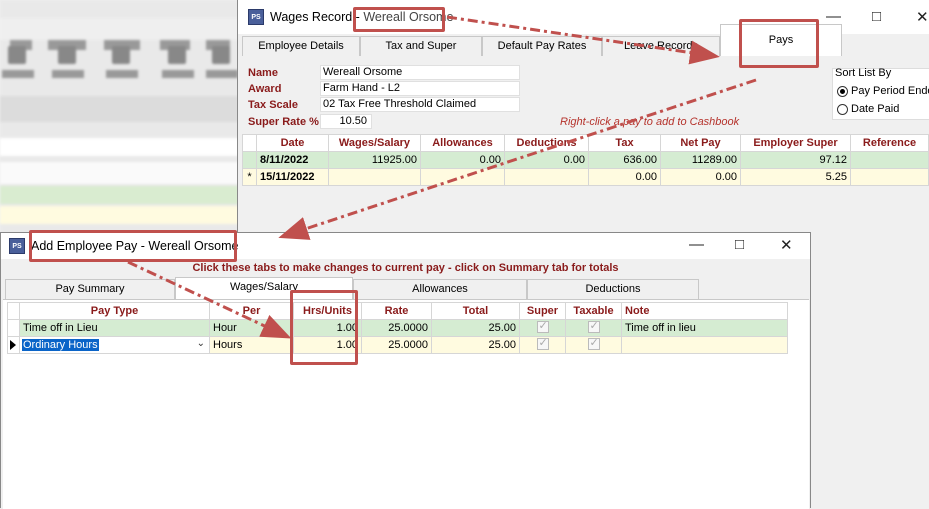 This screenshot has height=509, width=929. What do you see at coordinates (209, 299) in the screenshot?
I see `arrow-title-to-hrs` at bounding box center [209, 299].